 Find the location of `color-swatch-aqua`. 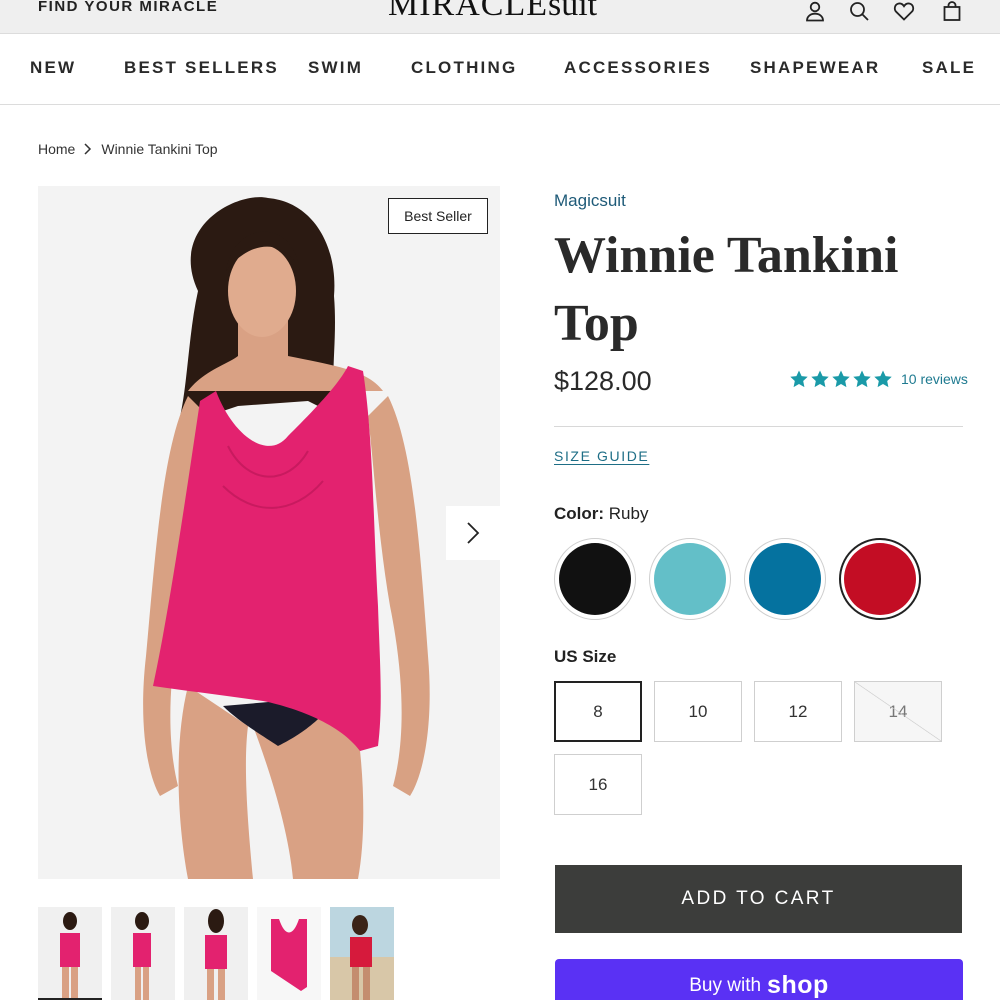

color-swatch-aqua is located at coordinates (690, 579).